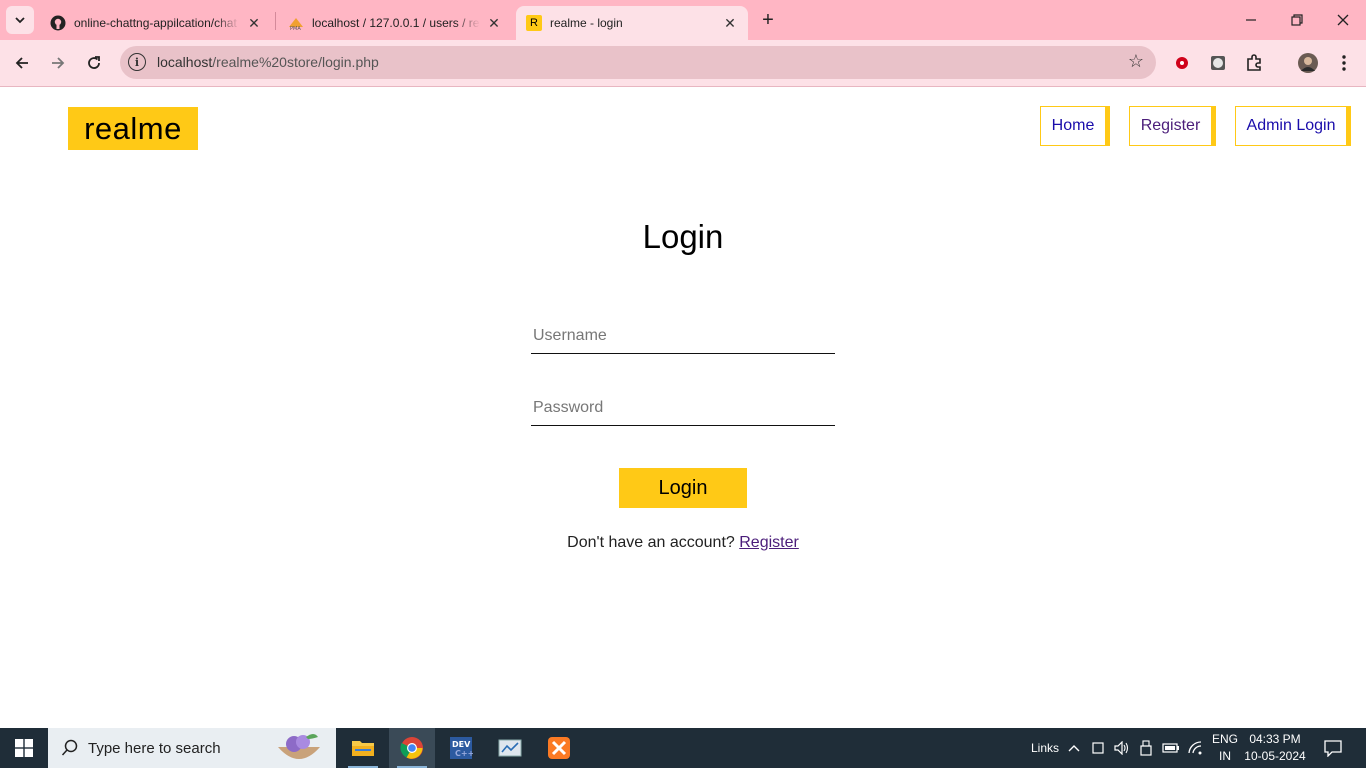 Image resolution: width=1366 pixels, height=768 pixels. I want to click on browser-toolbar: i localhost/realme%20store/login.php ☆, so click(683, 63).